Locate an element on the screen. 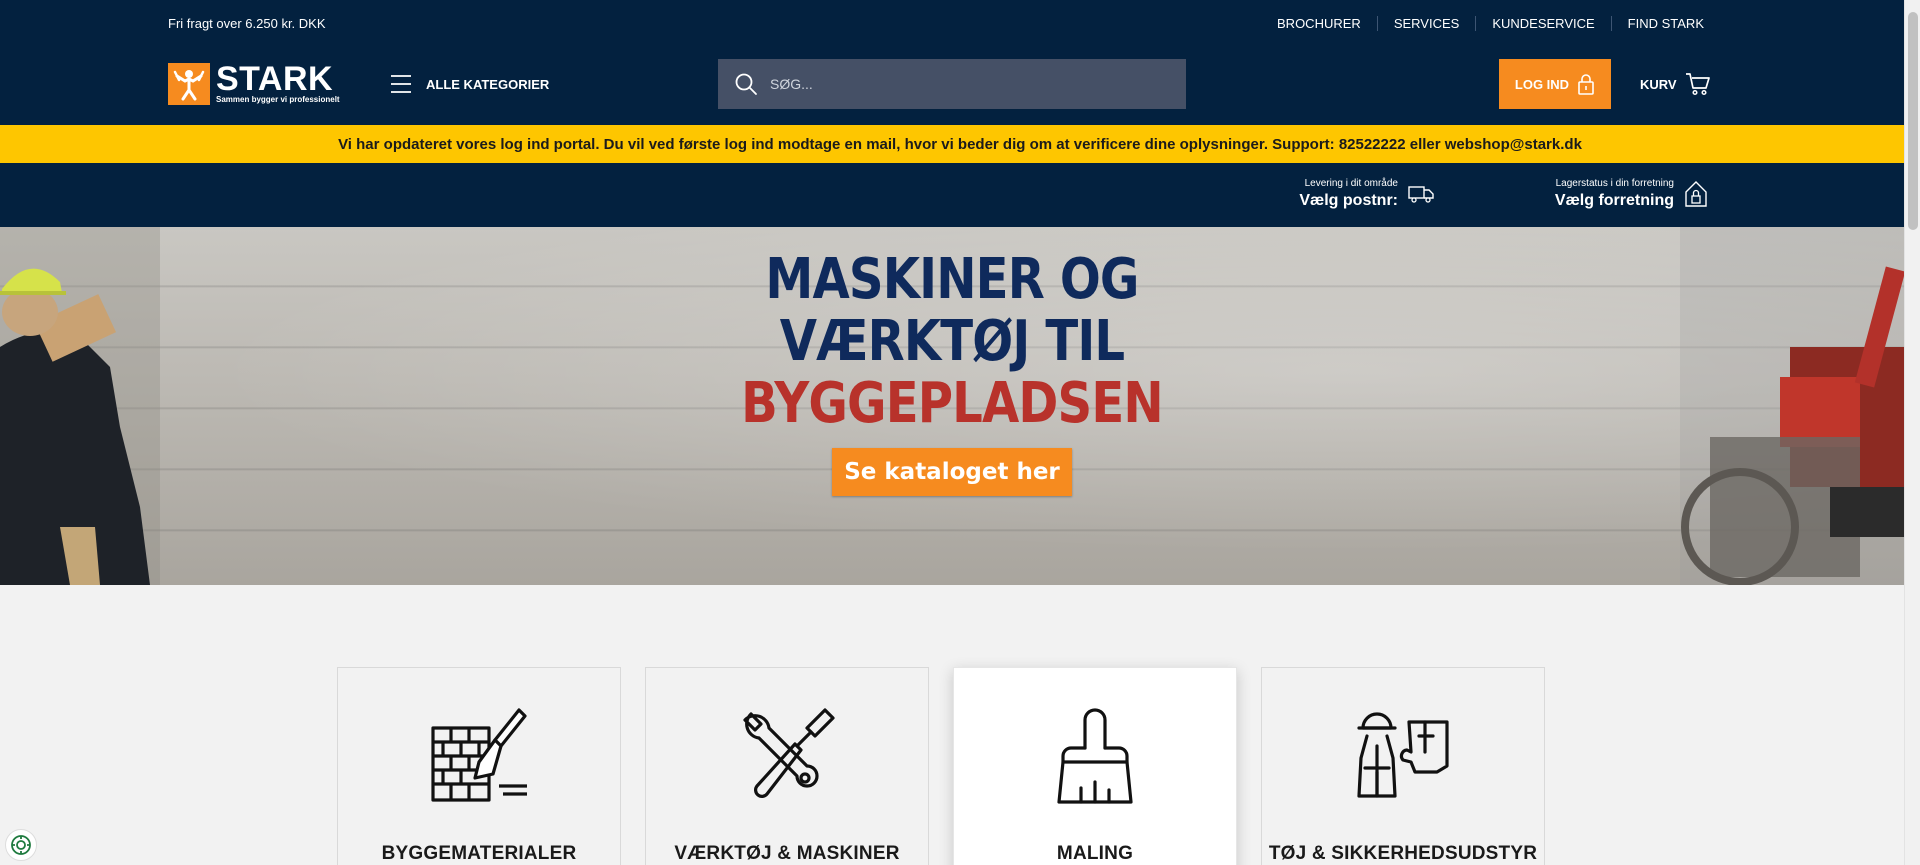 The width and height of the screenshot is (1920, 865). bricks-trowel-icon is located at coordinates (479, 755).